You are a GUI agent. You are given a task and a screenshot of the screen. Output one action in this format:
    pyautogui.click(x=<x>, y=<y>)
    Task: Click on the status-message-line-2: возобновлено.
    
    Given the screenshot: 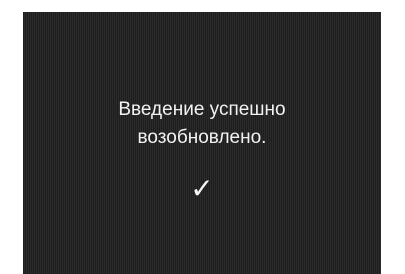 What is the action you would take?
    pyautogui.click(x=202, y=137)
    